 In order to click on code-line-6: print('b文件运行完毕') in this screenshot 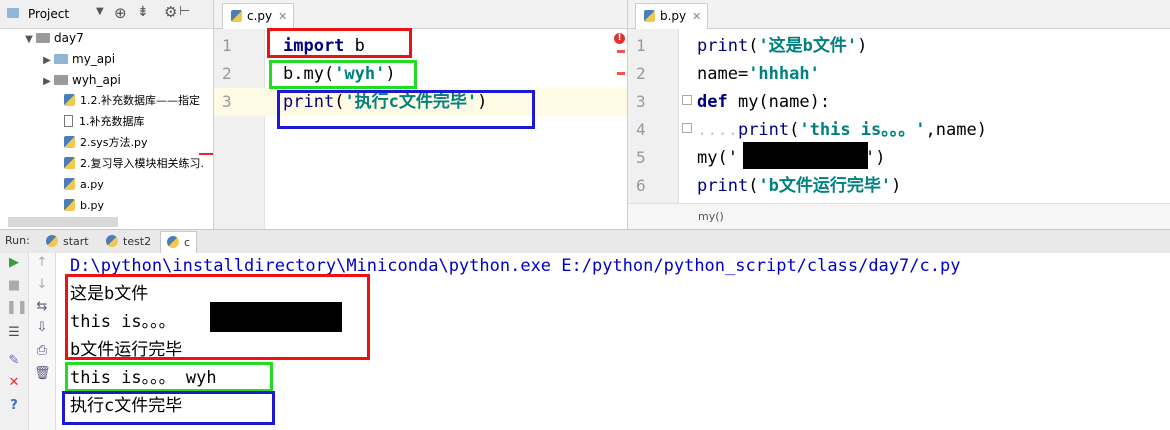, I will do `click(799, 186)`.